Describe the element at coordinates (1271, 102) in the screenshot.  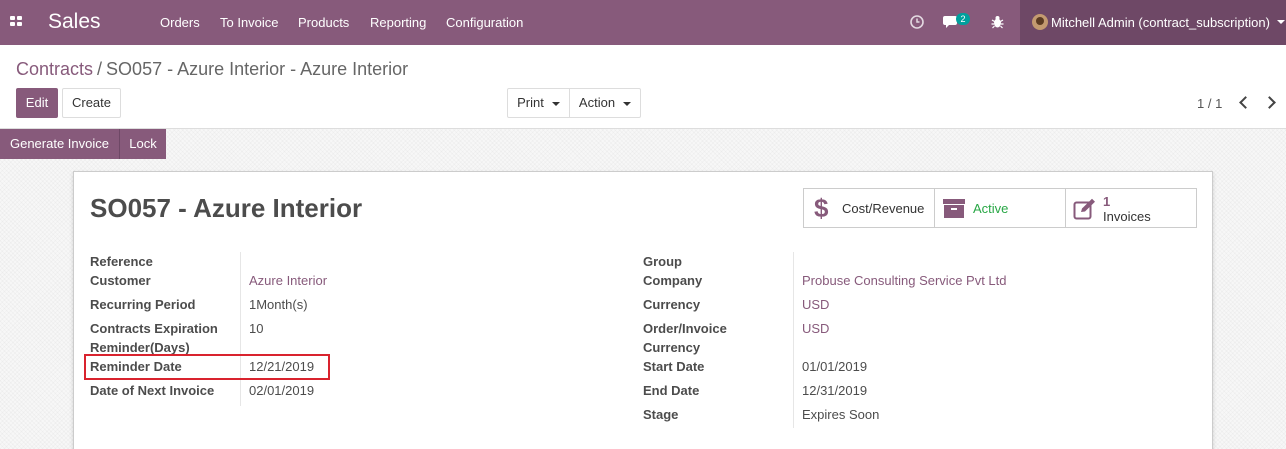
I see `pager-next-icon` at that location.